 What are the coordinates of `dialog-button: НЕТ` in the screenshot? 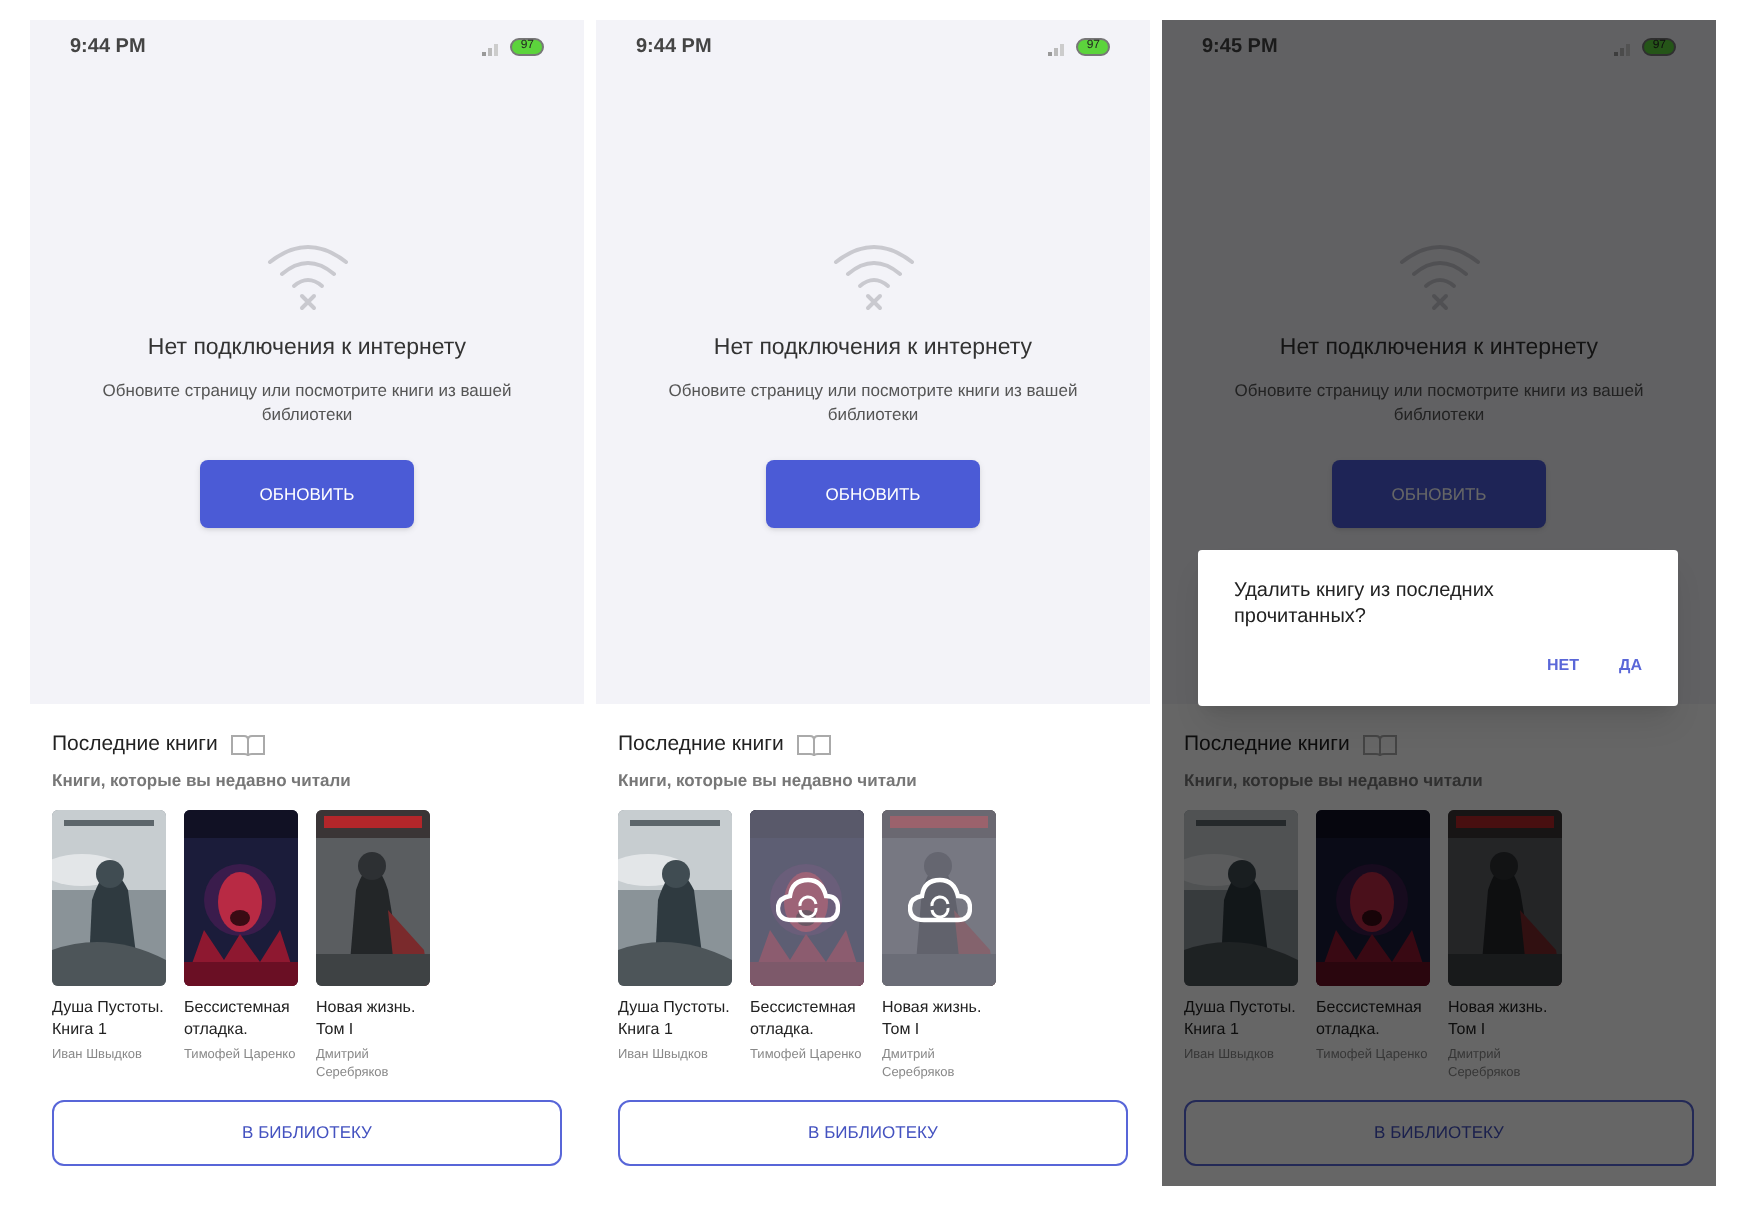 It's located at (1563, 666).